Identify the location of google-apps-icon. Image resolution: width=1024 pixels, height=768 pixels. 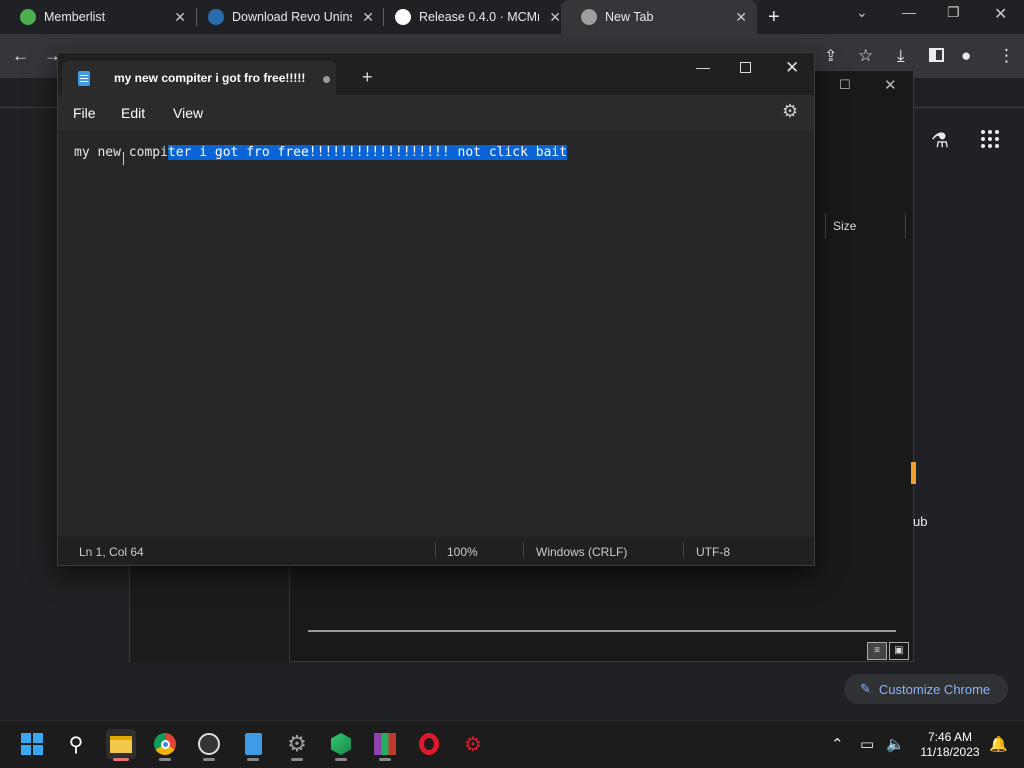
(990, 139).